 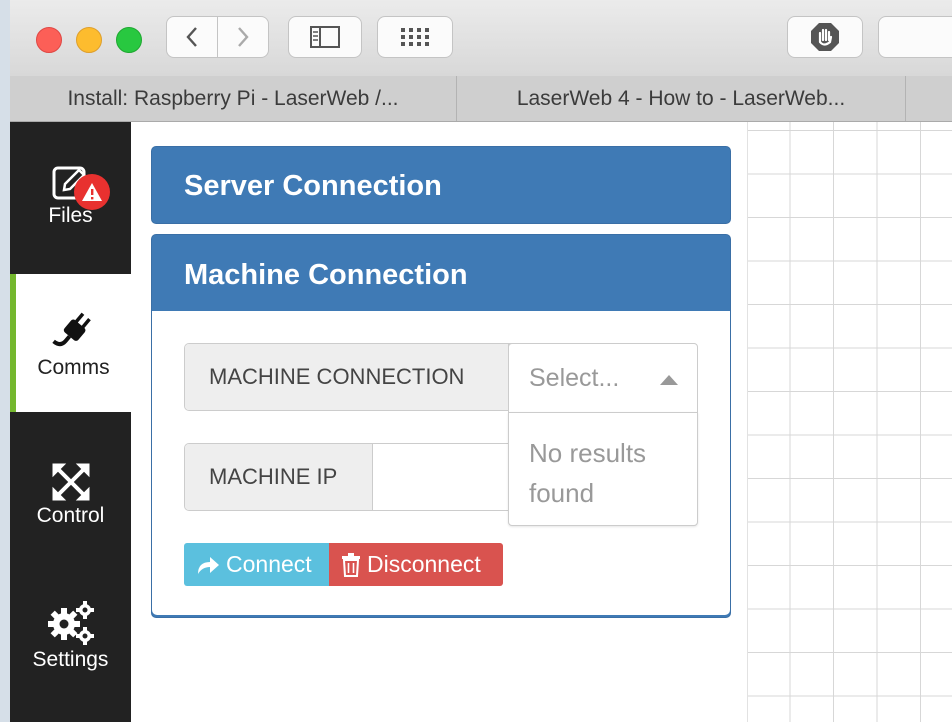 I want to click on server-connection-panel: Server Connection, so click(x=441, y=185).